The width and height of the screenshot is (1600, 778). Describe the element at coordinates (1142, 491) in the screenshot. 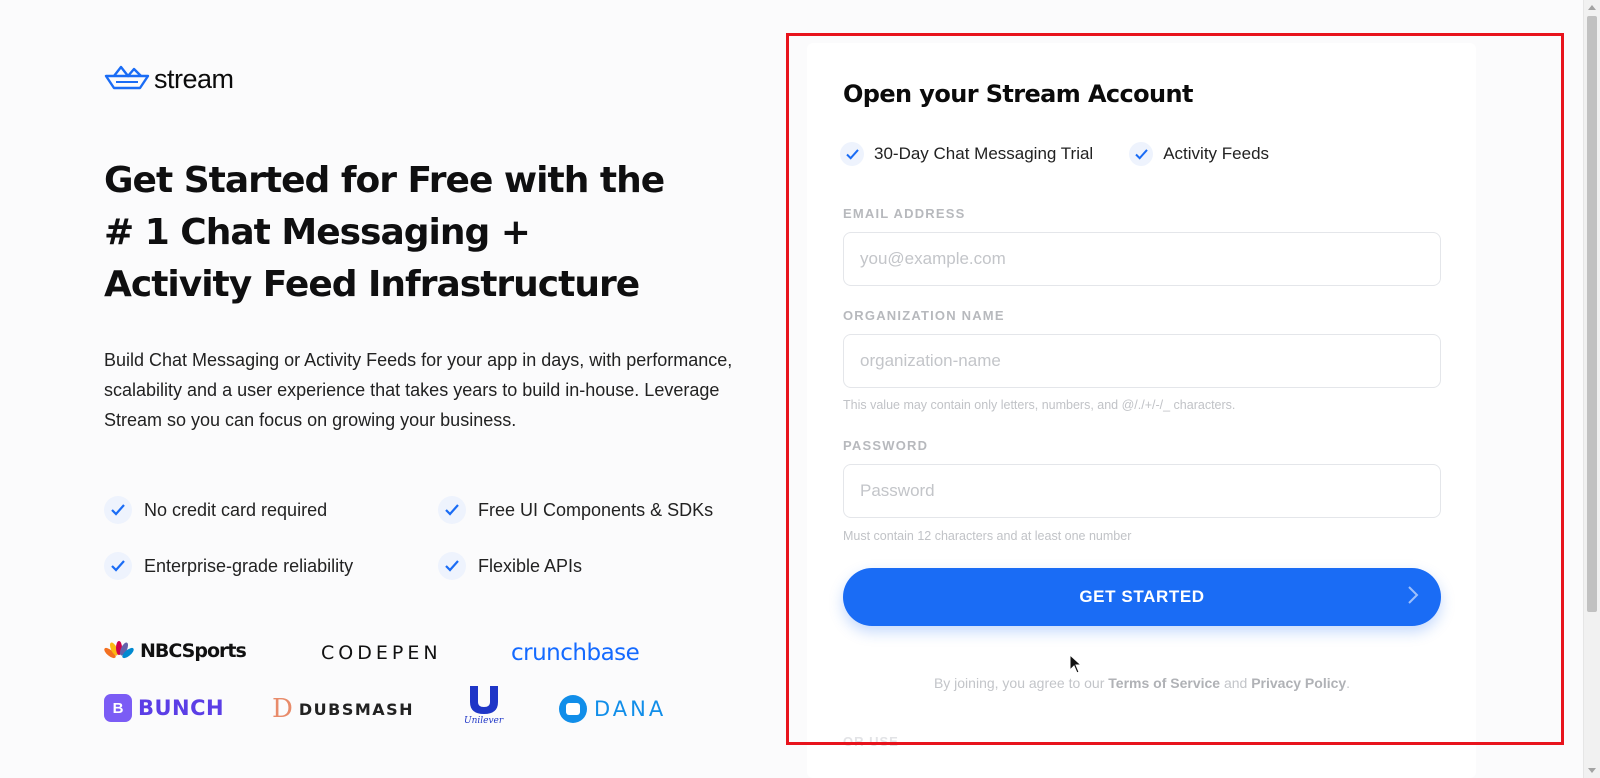

I see `password-field` at that location.